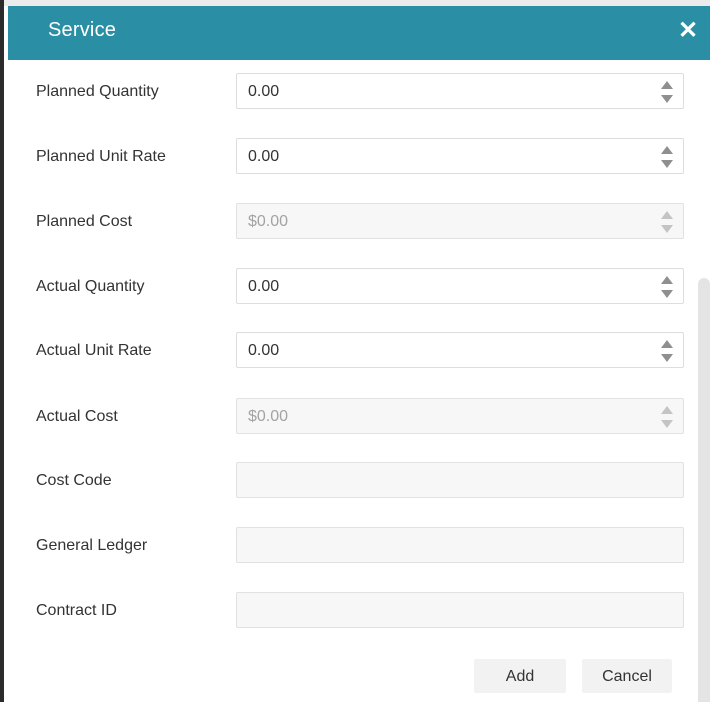 The height and width of the screenshot is (702, 710). I want to click on actual-cost-value: $0.00, so click(268, 416).